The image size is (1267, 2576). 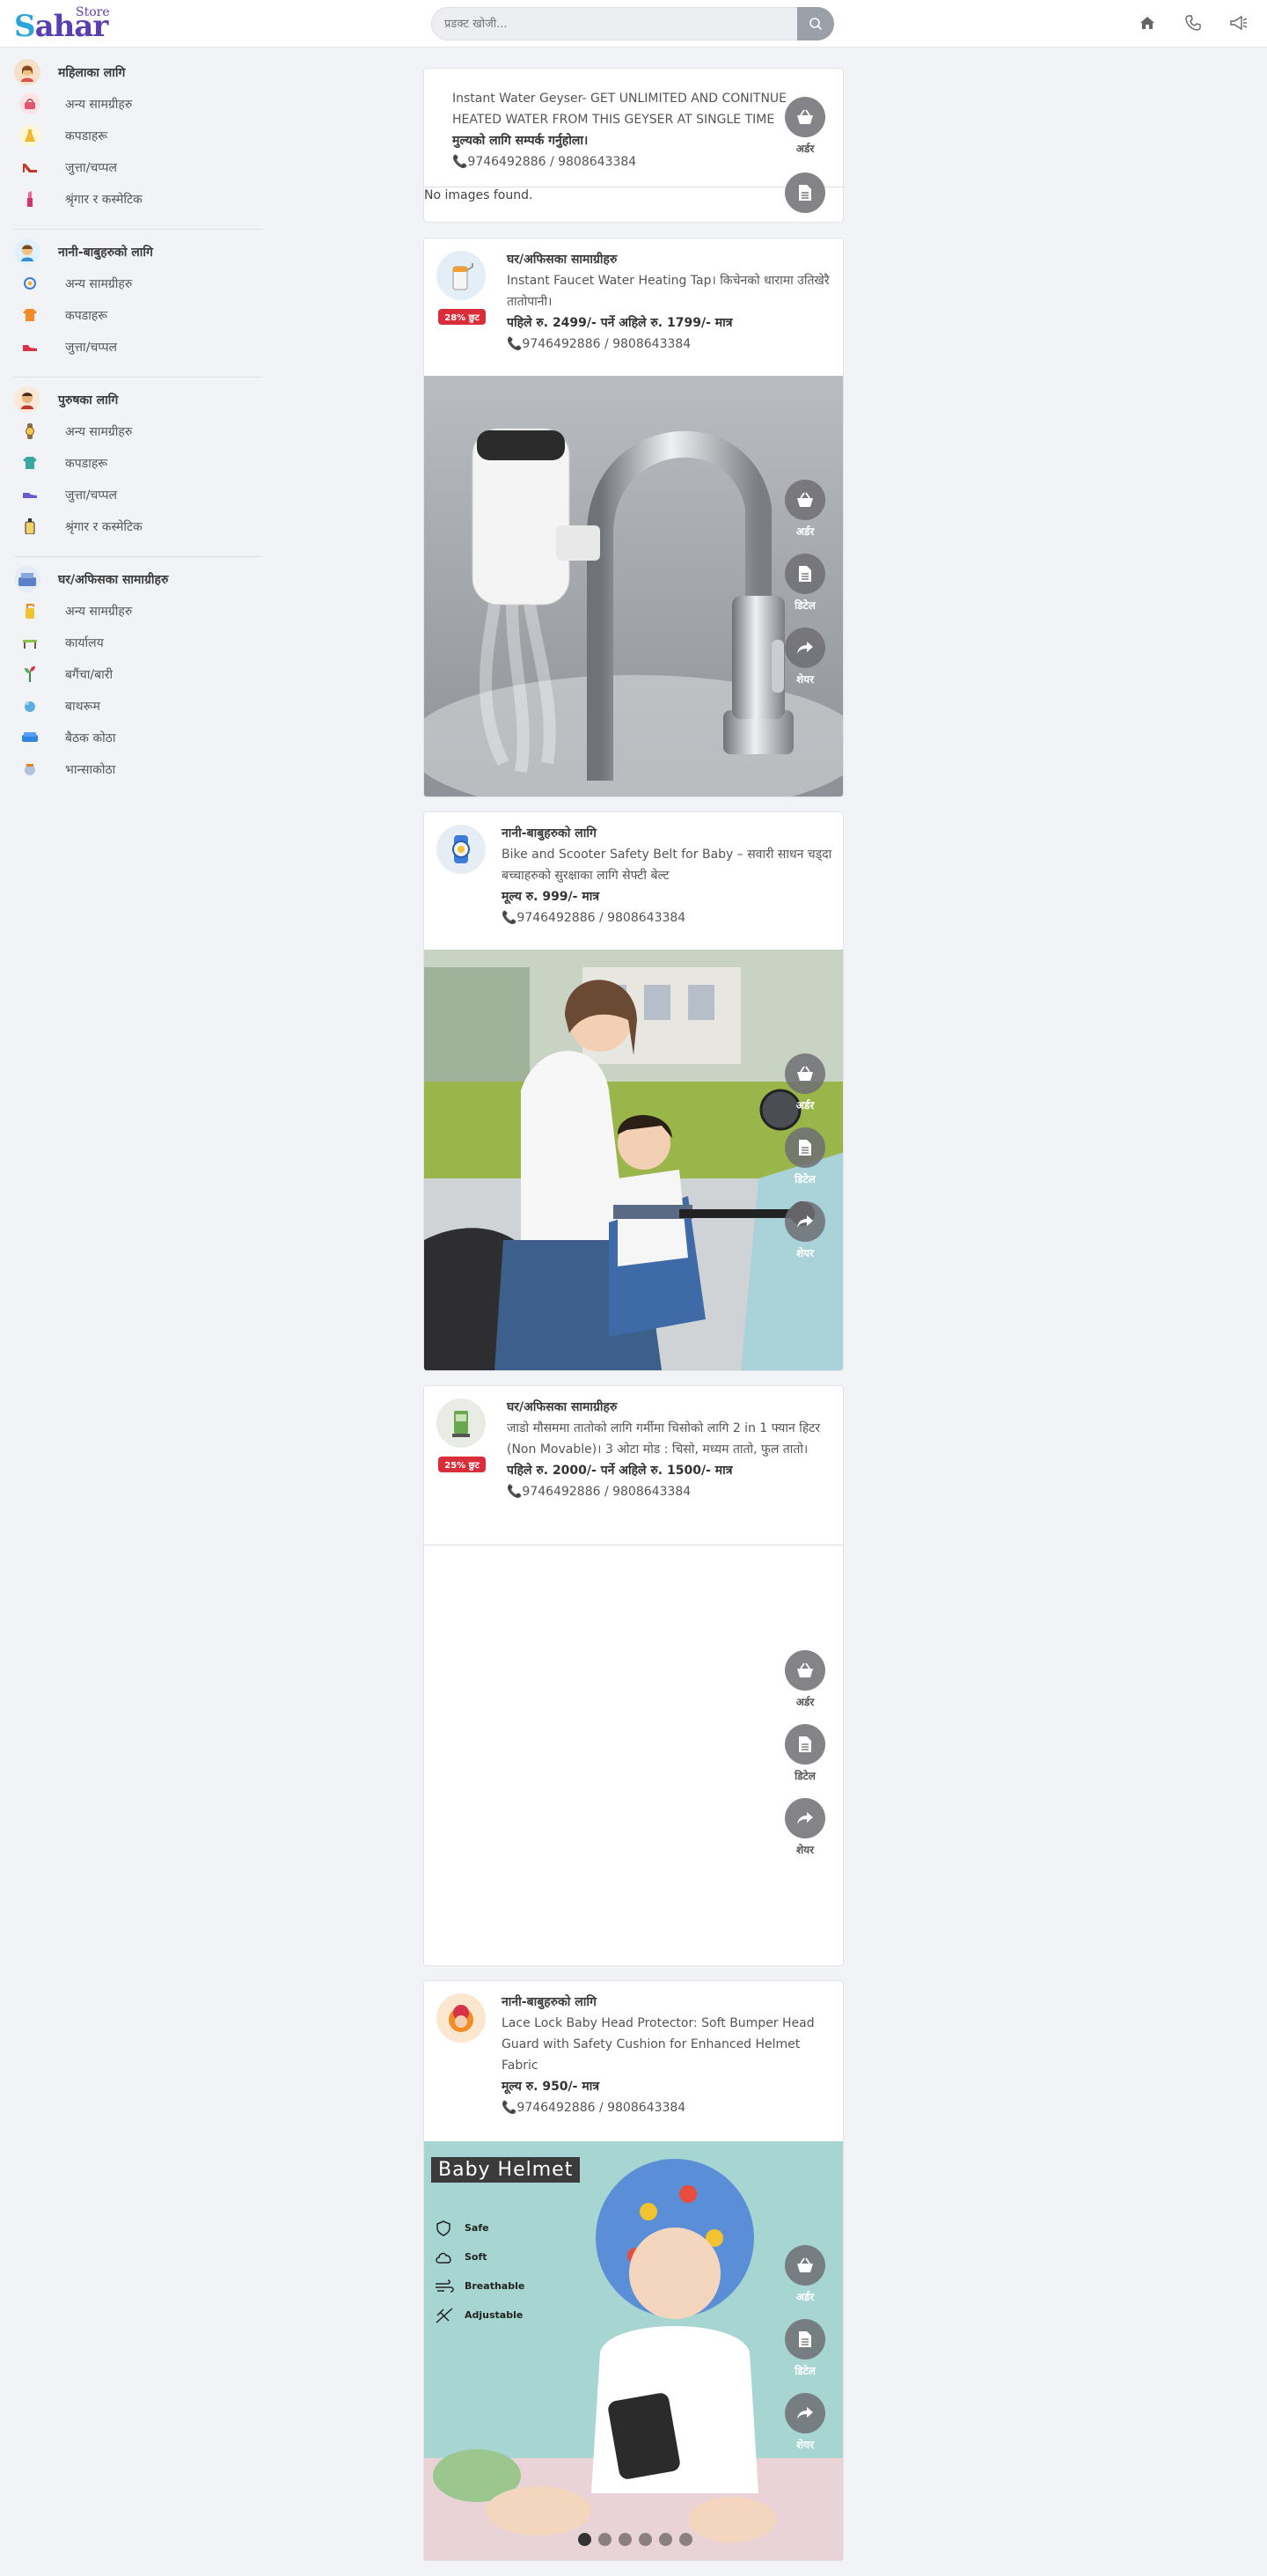 What do you see at coordinates (105, 252) in the screenshot?
I see `sidebar-heading-label: नानी-बाबुहरुको लागि` at bounding box center [105, 252].